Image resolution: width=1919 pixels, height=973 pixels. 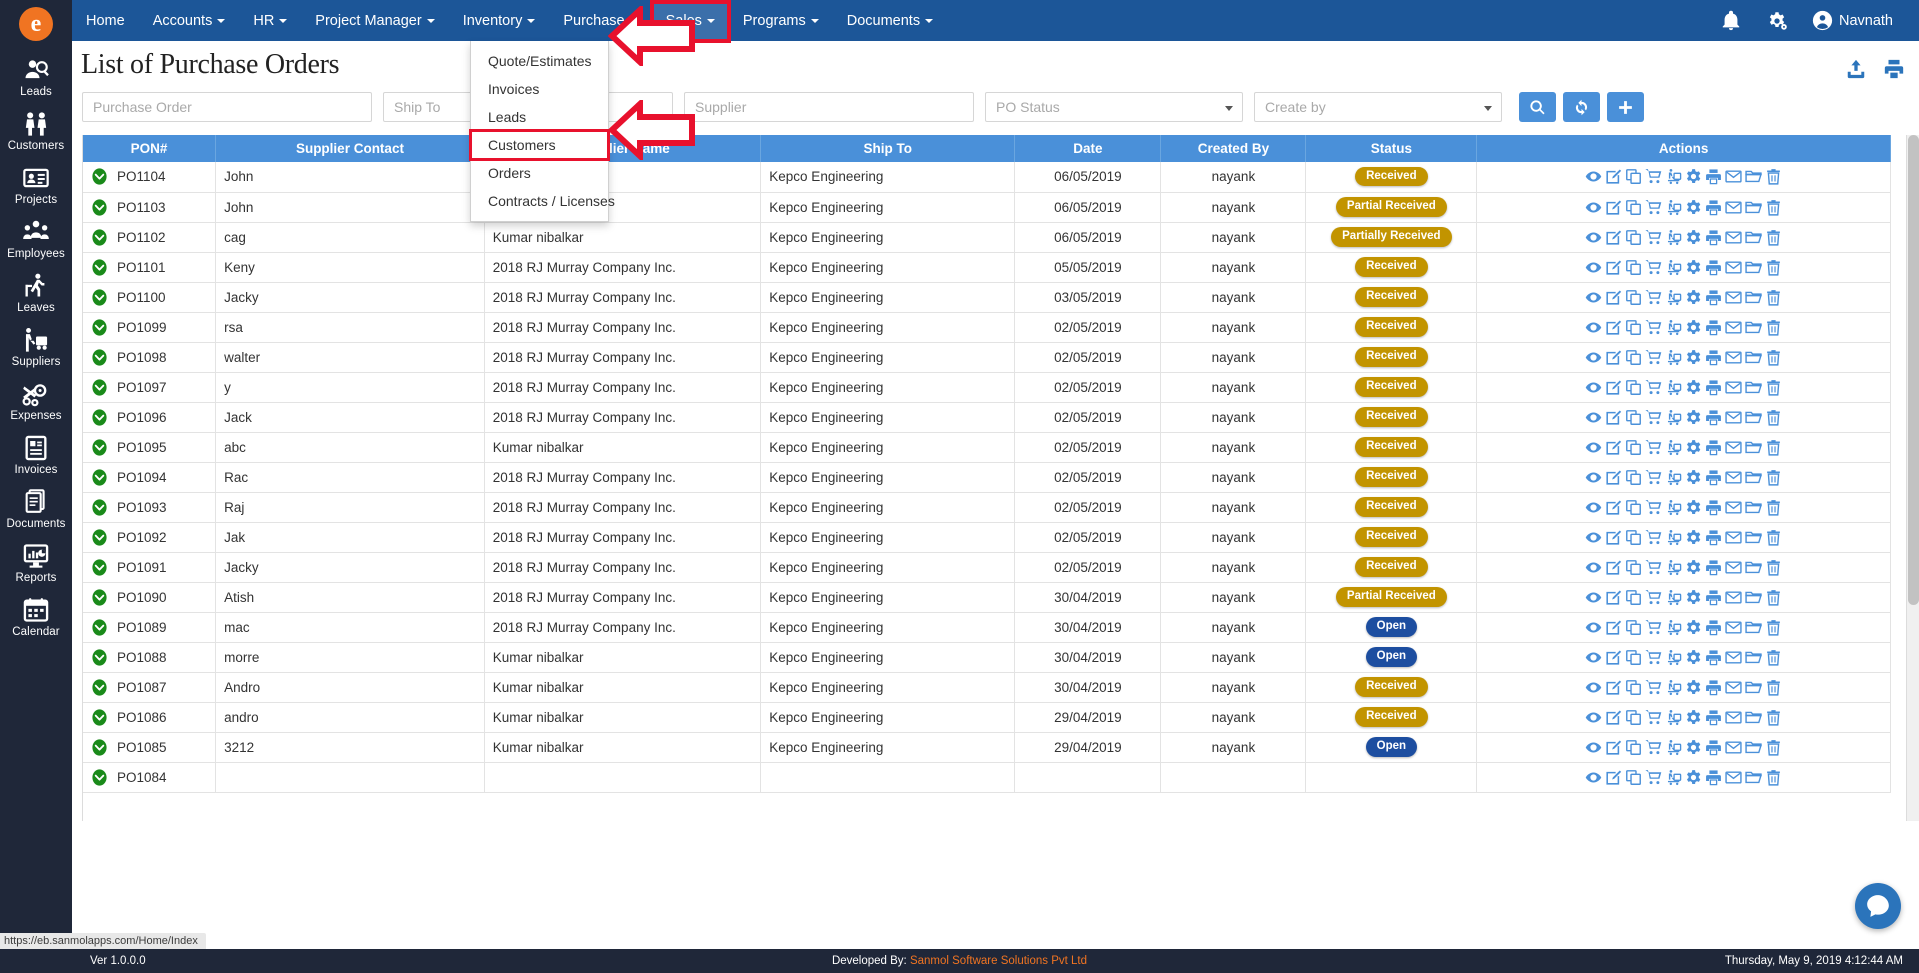 I want to click on column-header-status: Status, so click(x=1391, y=148).